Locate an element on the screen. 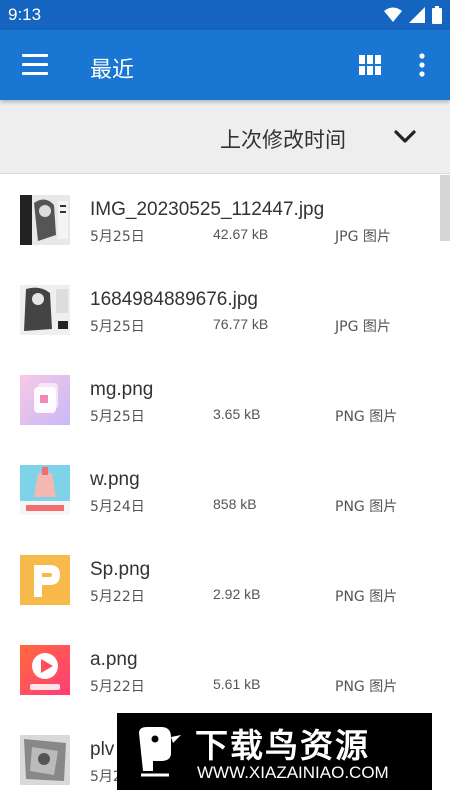 The image size is (450, 800). list-item: Sp.png 5月22日 2.92 kB PNG 图片 is located at coordinates (220, 580).